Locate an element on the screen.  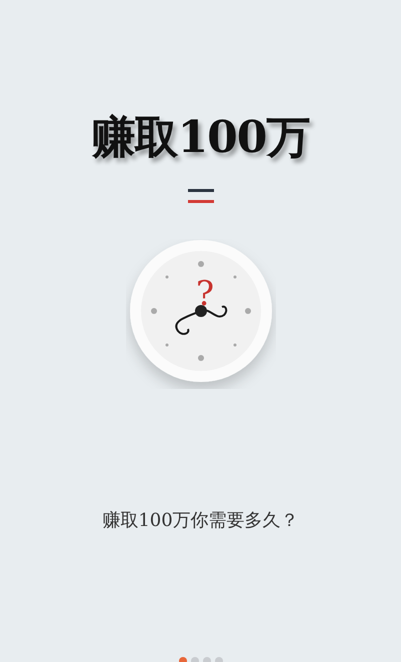
question-text: 赚取100万你需要多久？ is located at coordinates (200, 520).